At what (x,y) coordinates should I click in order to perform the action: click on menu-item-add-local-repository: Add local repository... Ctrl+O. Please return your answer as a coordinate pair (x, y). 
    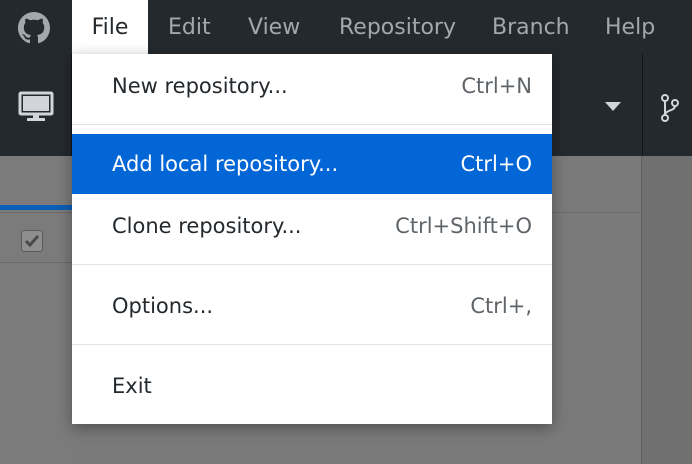
    Looking at the image, I should click on (312, 164).